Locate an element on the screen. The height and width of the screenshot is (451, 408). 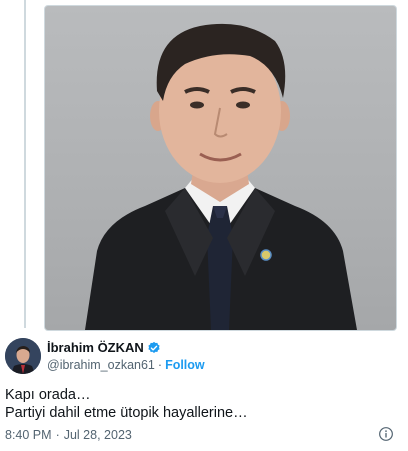
tweet-timestamp: 8:40 PM · Jul 28, 2023 is located at coordinates (68, 435).